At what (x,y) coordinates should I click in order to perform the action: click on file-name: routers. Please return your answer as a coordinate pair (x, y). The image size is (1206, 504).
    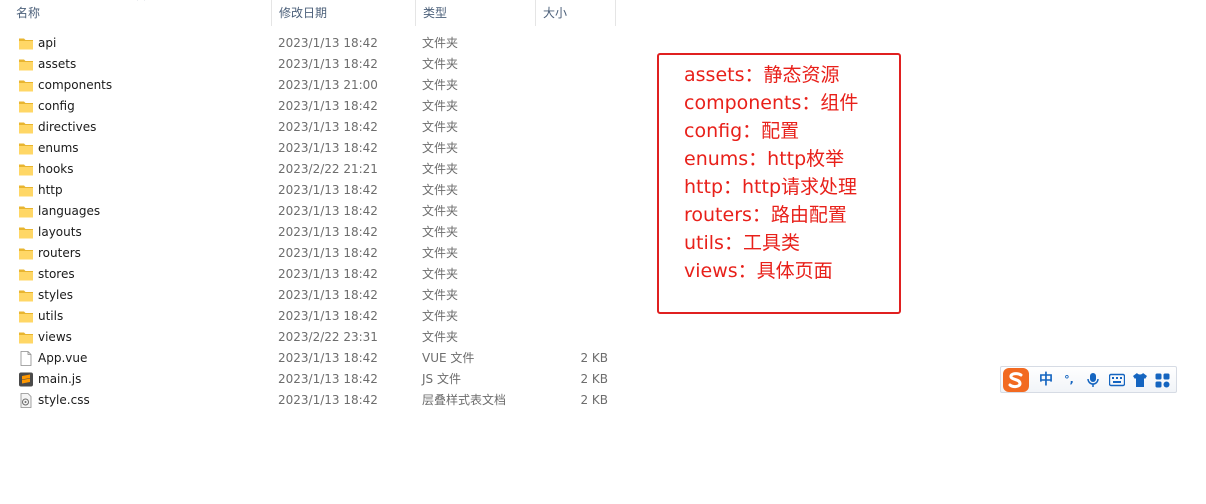
    Looking at the image, I should click on (59, 253).